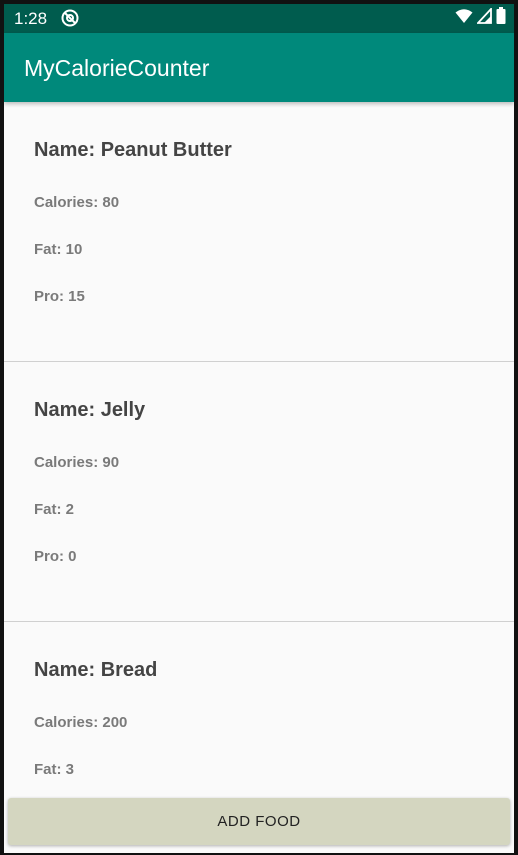  I want to click on food-calories: Calories: 200, so click(81, 722).